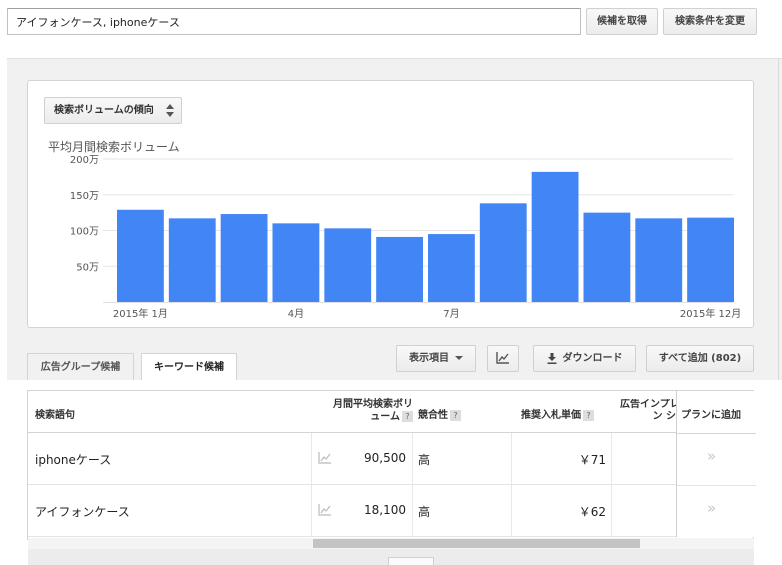 This screenshot has height=565, width=782. I want to click on header-competition: 競合性?, so click(439, 413).